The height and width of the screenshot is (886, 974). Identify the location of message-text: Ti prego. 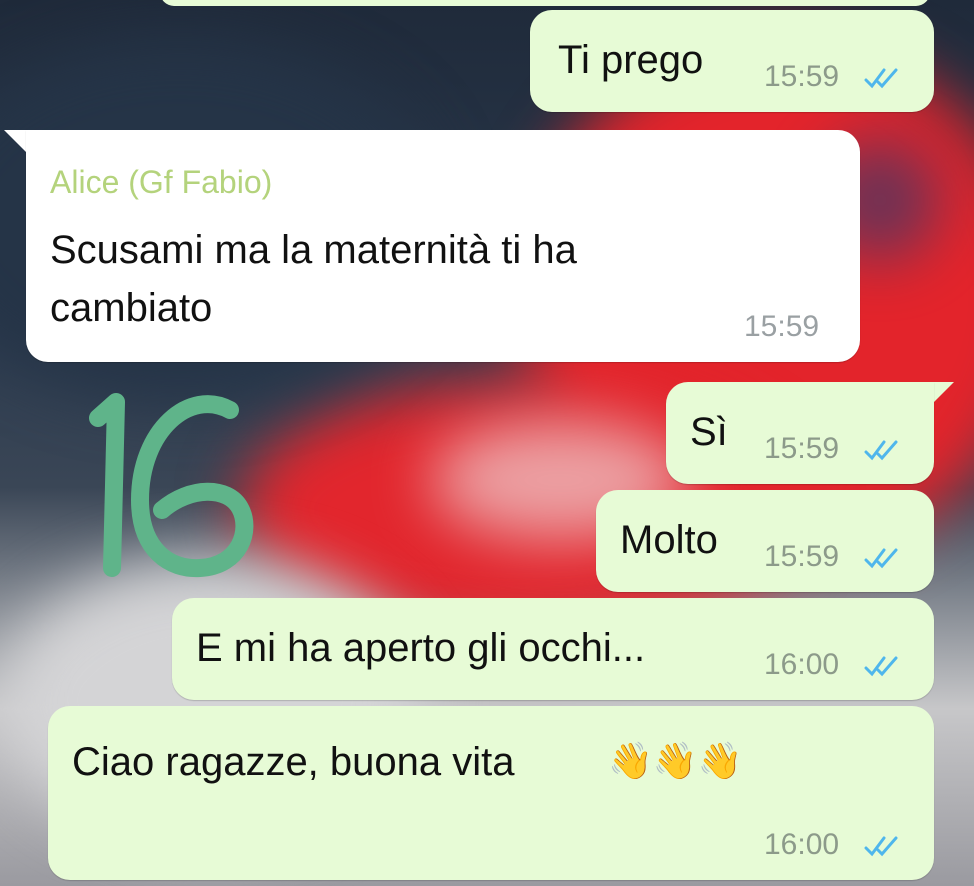
(631, 60).